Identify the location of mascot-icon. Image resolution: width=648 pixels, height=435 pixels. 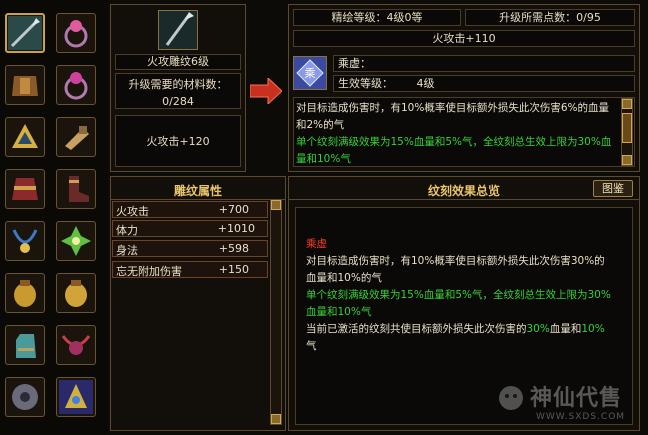
(511, 398).